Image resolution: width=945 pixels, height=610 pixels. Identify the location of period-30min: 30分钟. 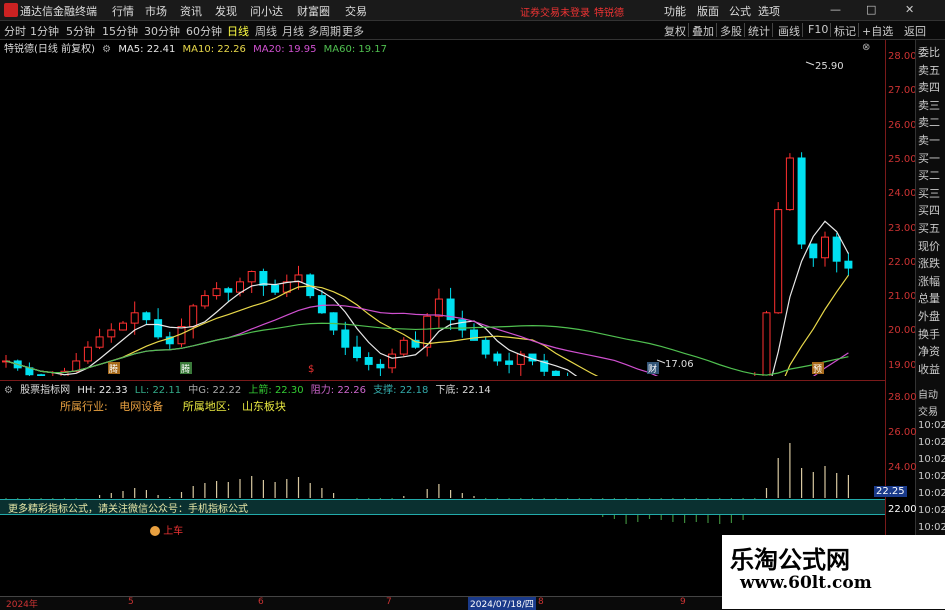
(162, 31).